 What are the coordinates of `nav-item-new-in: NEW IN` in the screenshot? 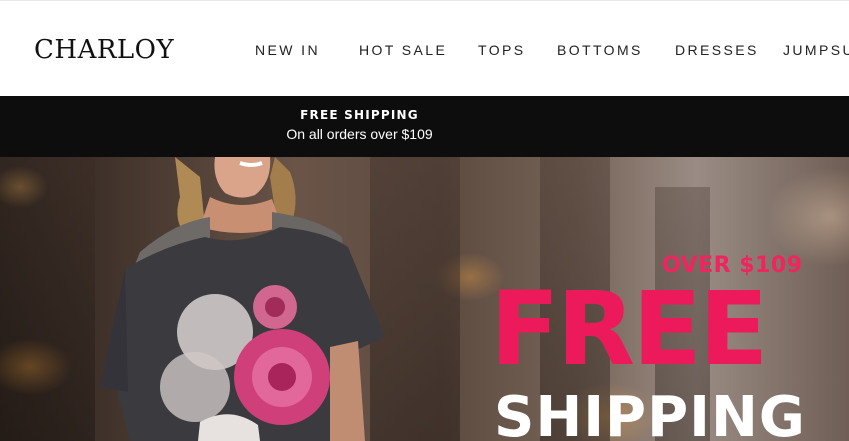 It's located at (287, 50).